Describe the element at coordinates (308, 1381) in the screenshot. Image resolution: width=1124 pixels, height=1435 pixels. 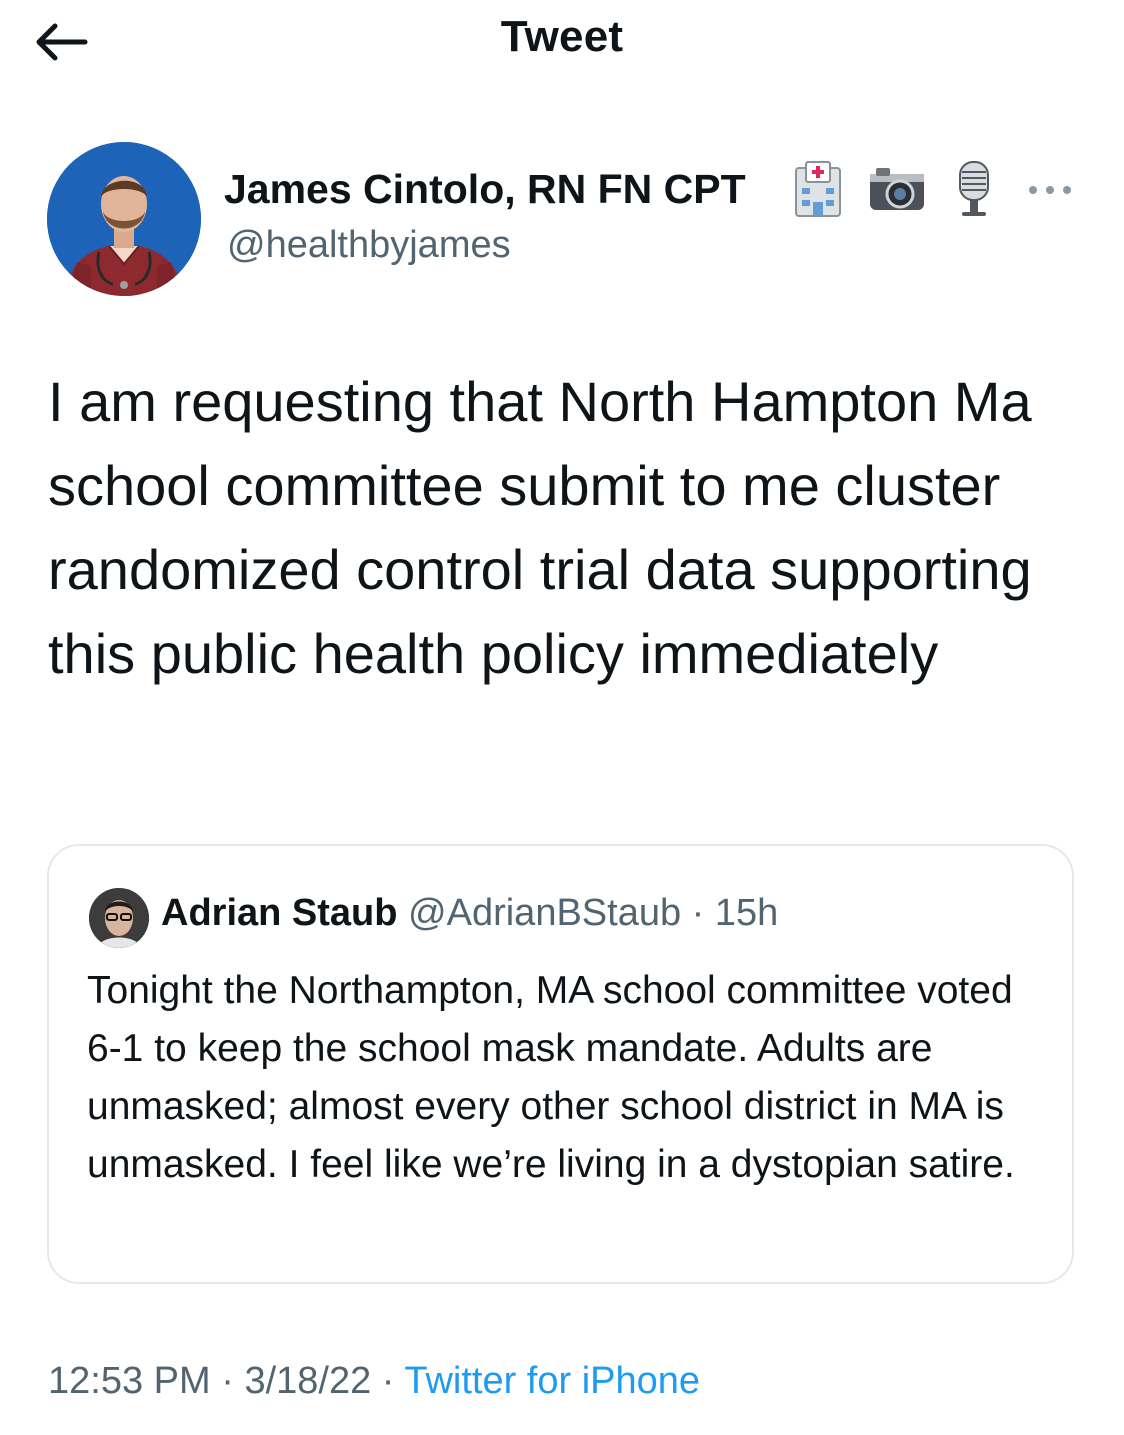
I see `tweet-date: 3/18/22` at that location.